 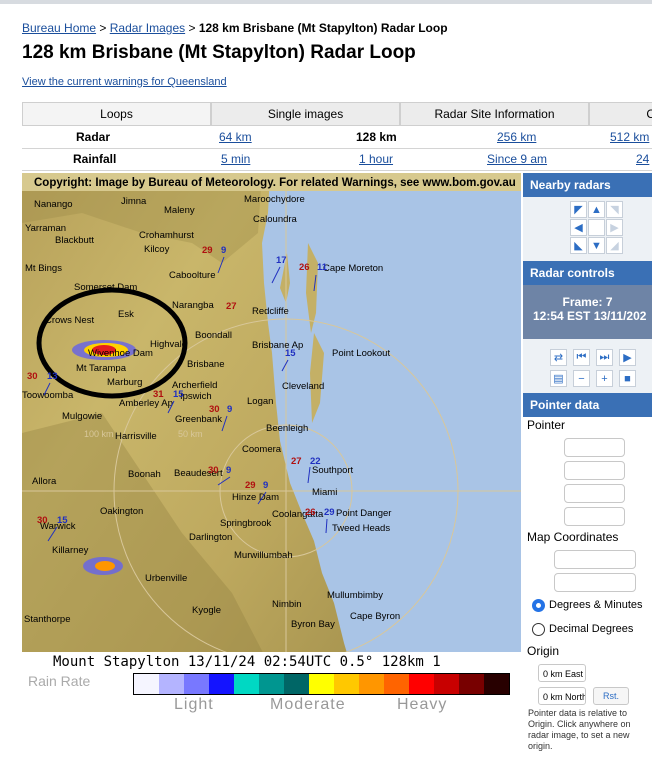 I want to click on slower-icon: −, so click(x=581, y=378).